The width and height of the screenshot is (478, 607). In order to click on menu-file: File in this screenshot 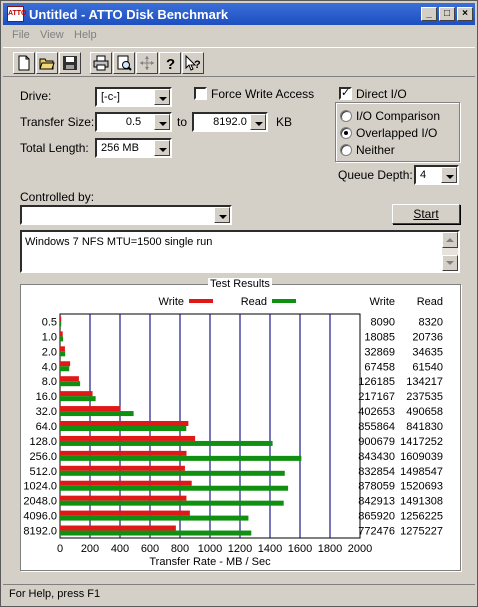, I will do `click(21, 35)`.